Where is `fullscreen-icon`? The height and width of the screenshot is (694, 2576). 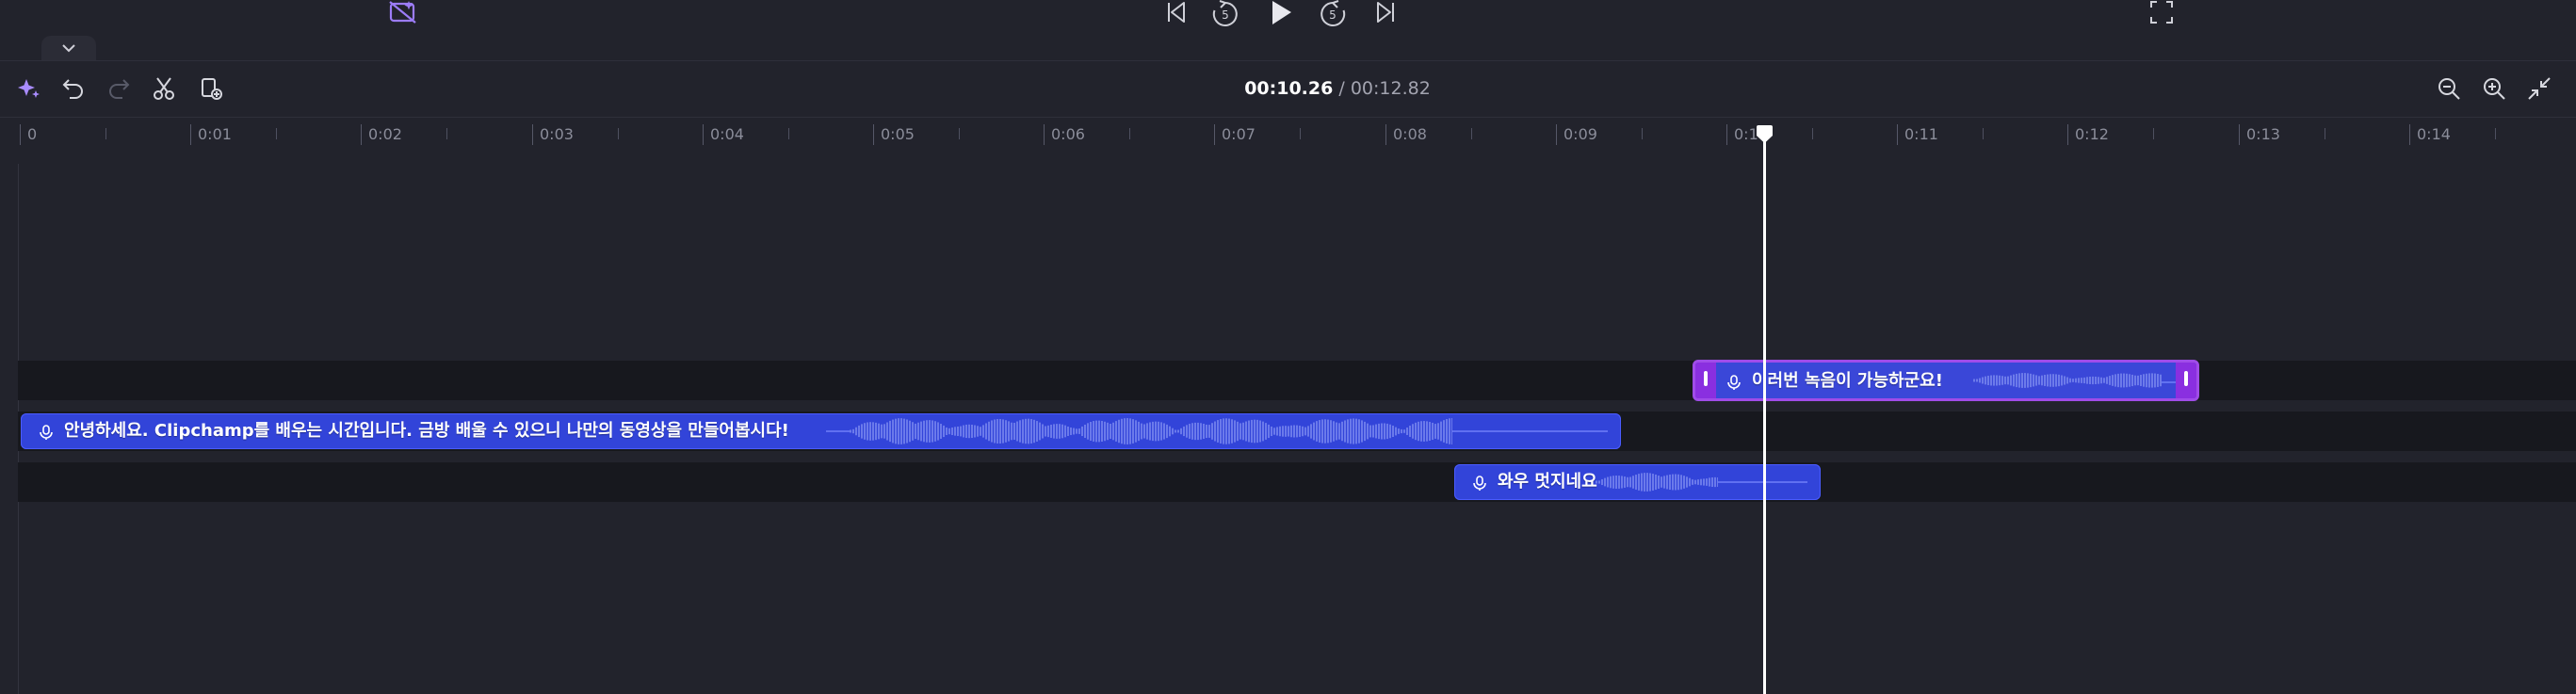 fullscreen-icon is located at coordinates (2161, 14).